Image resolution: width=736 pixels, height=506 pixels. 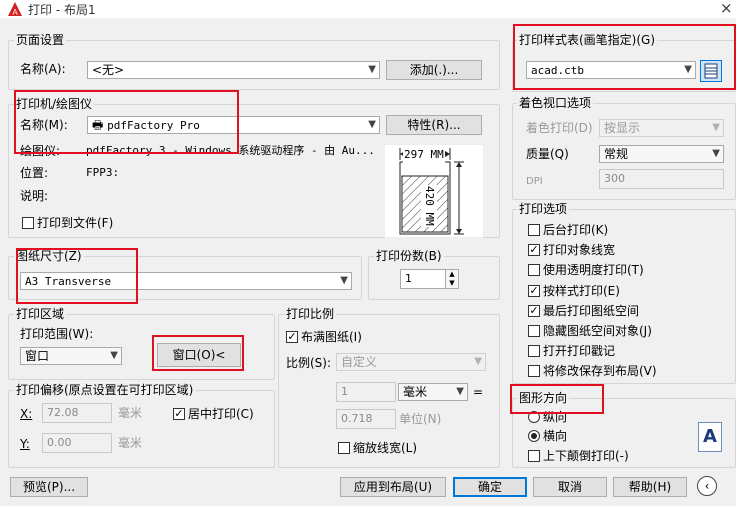 I want to click on apply-to-layout-button: 应用到布局(U), so click(x=393, y=487).